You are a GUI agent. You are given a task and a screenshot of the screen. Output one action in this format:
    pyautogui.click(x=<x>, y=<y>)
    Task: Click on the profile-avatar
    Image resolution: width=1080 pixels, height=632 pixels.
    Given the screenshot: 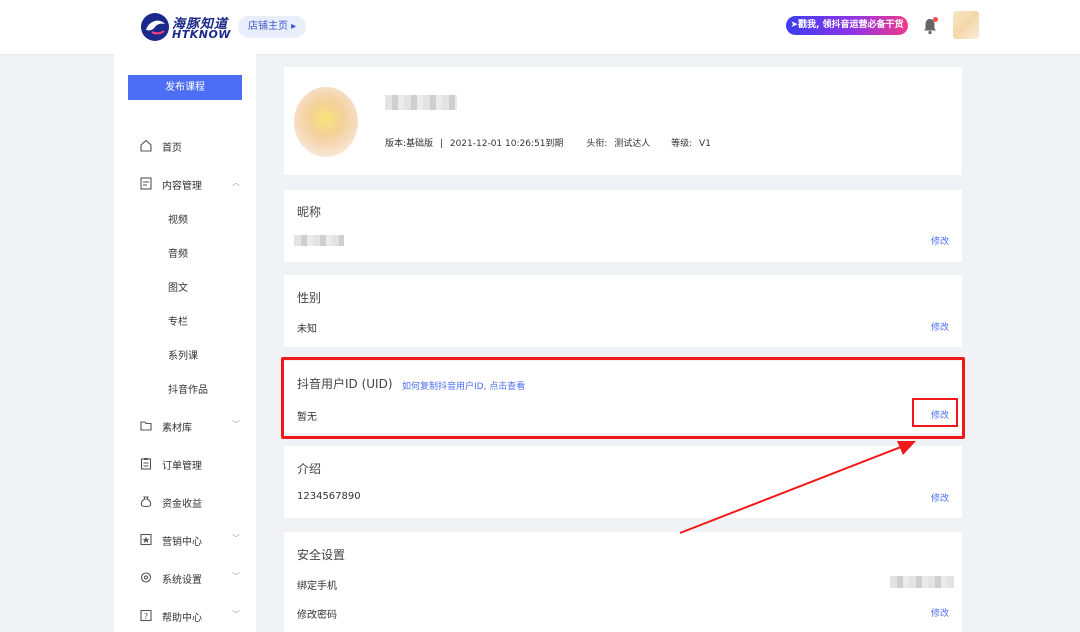 What is the action you would take?
    pyautogui.click(x=326, y=122)
    